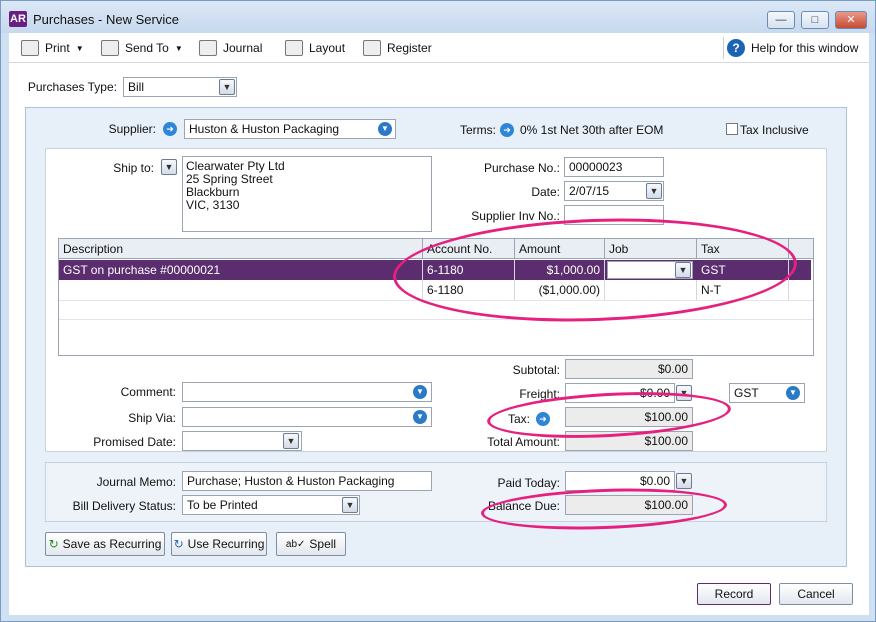 This screenshot has width=876, height=622. I want to click on ship-via-dropdown-icon: ▼, so click(420, 417).